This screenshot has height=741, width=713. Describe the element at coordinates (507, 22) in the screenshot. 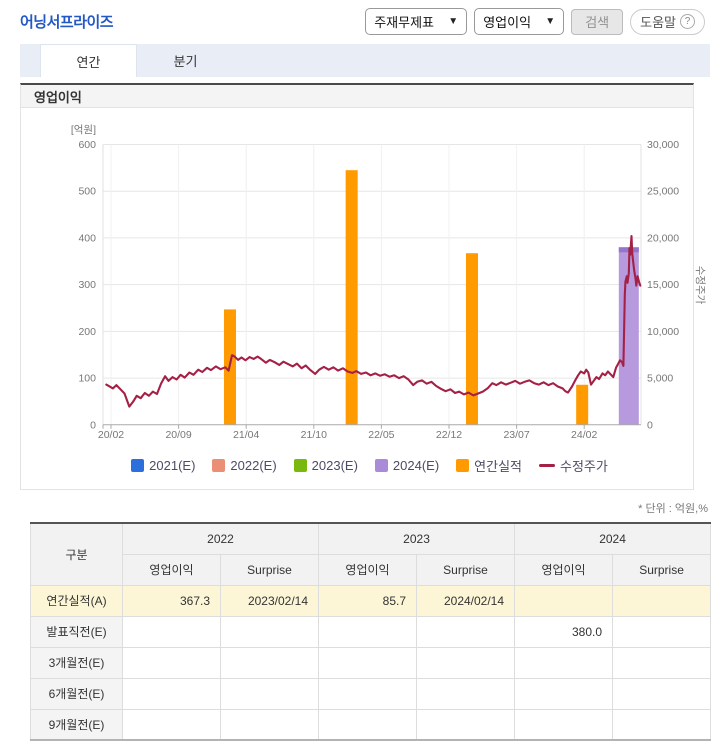

I see `metric-select-value: 영업이익` at that location.